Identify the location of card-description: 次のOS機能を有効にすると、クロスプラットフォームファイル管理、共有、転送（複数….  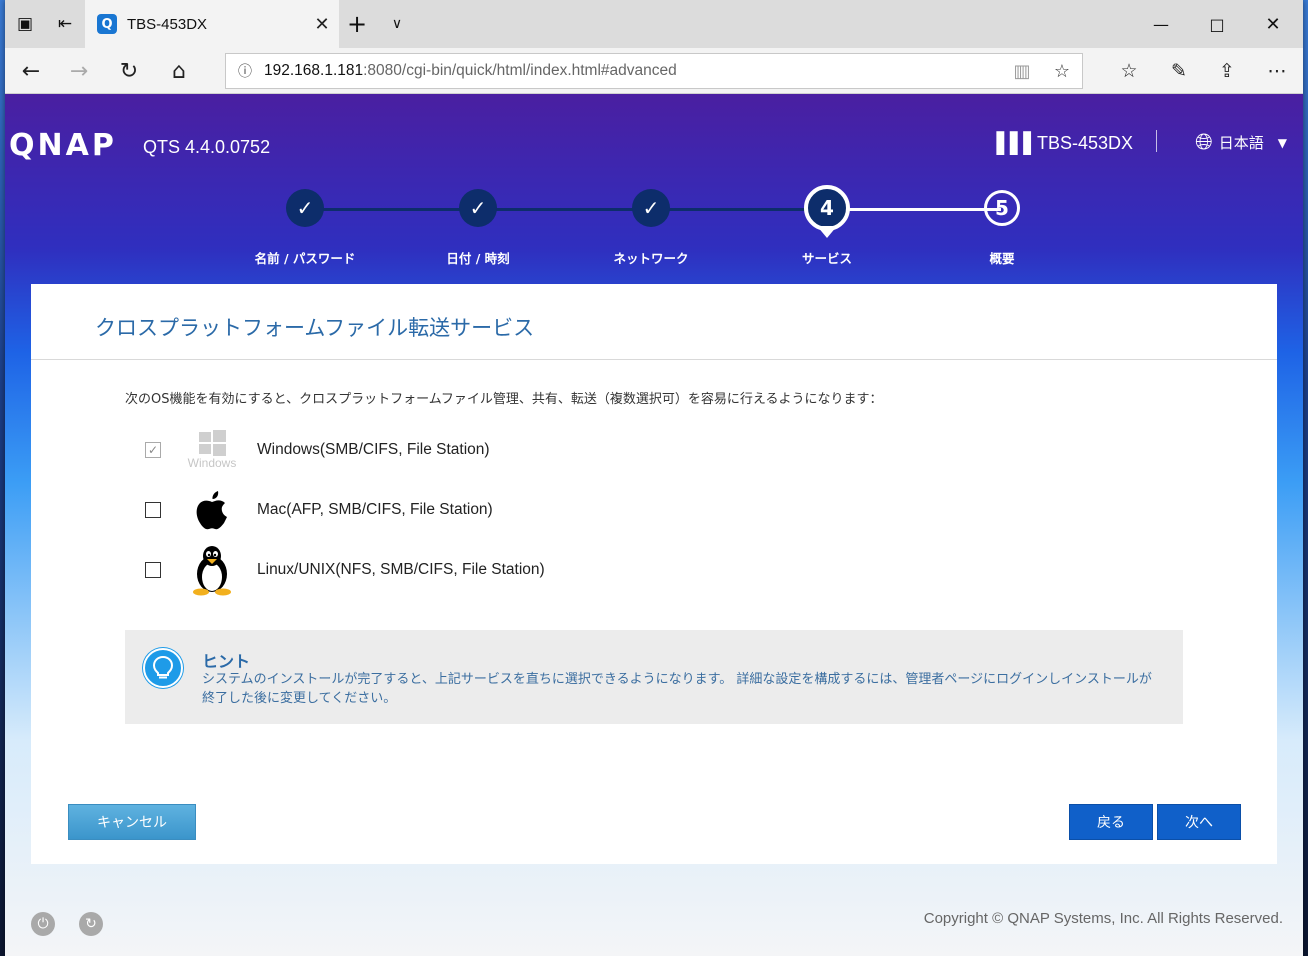
(504, 399).